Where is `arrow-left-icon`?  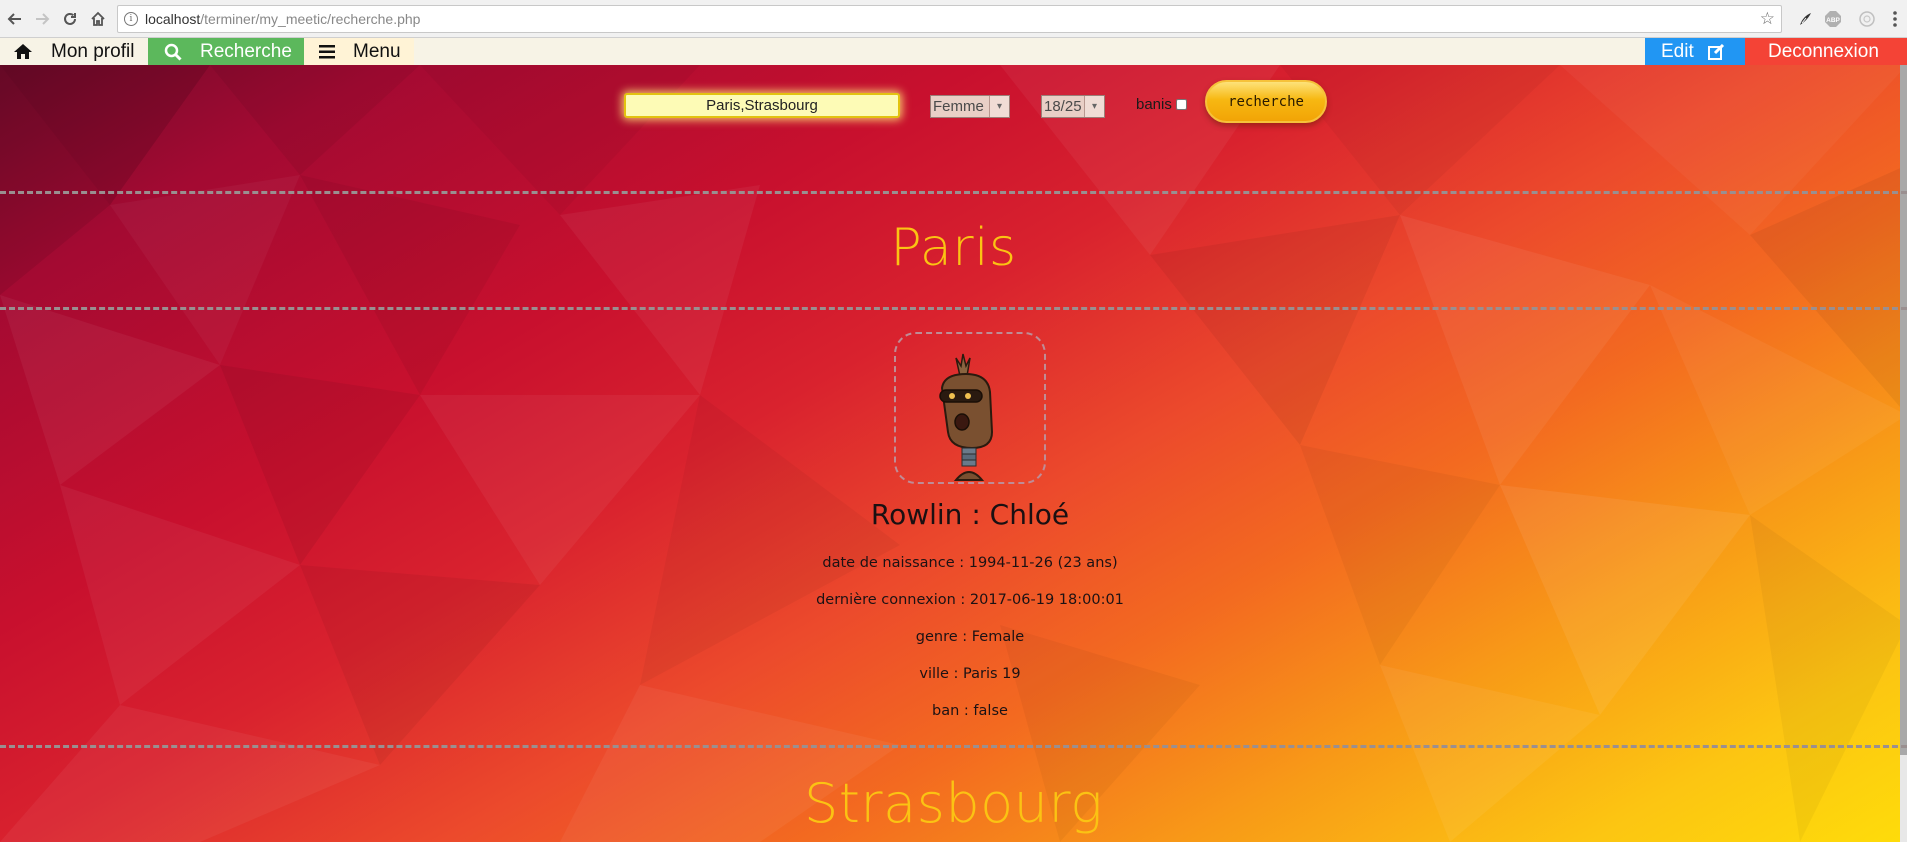 arrow-left-icon is located at coordinates (14, 19).